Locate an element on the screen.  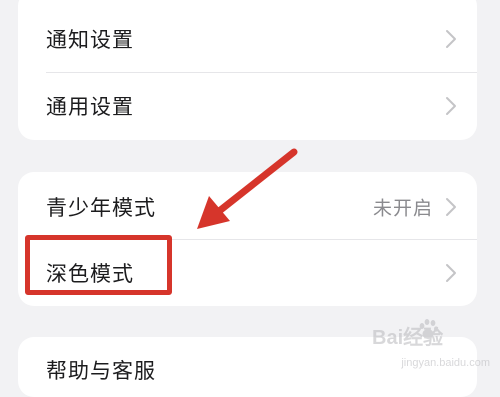
settings-item-label: 通用设置 is located at coordinates (90, 107).